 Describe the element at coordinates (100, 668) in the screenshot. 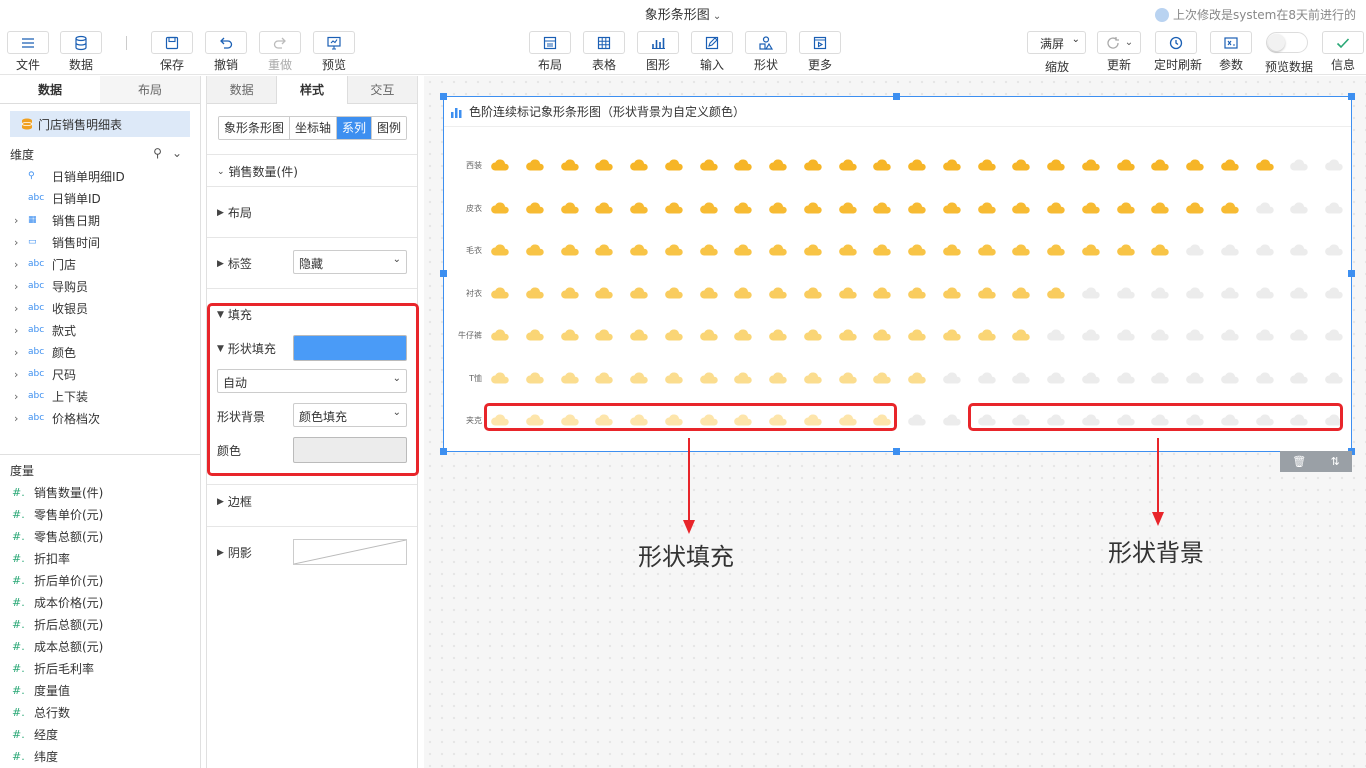

I see `measure-field: #. 折后毛利率` at that location.